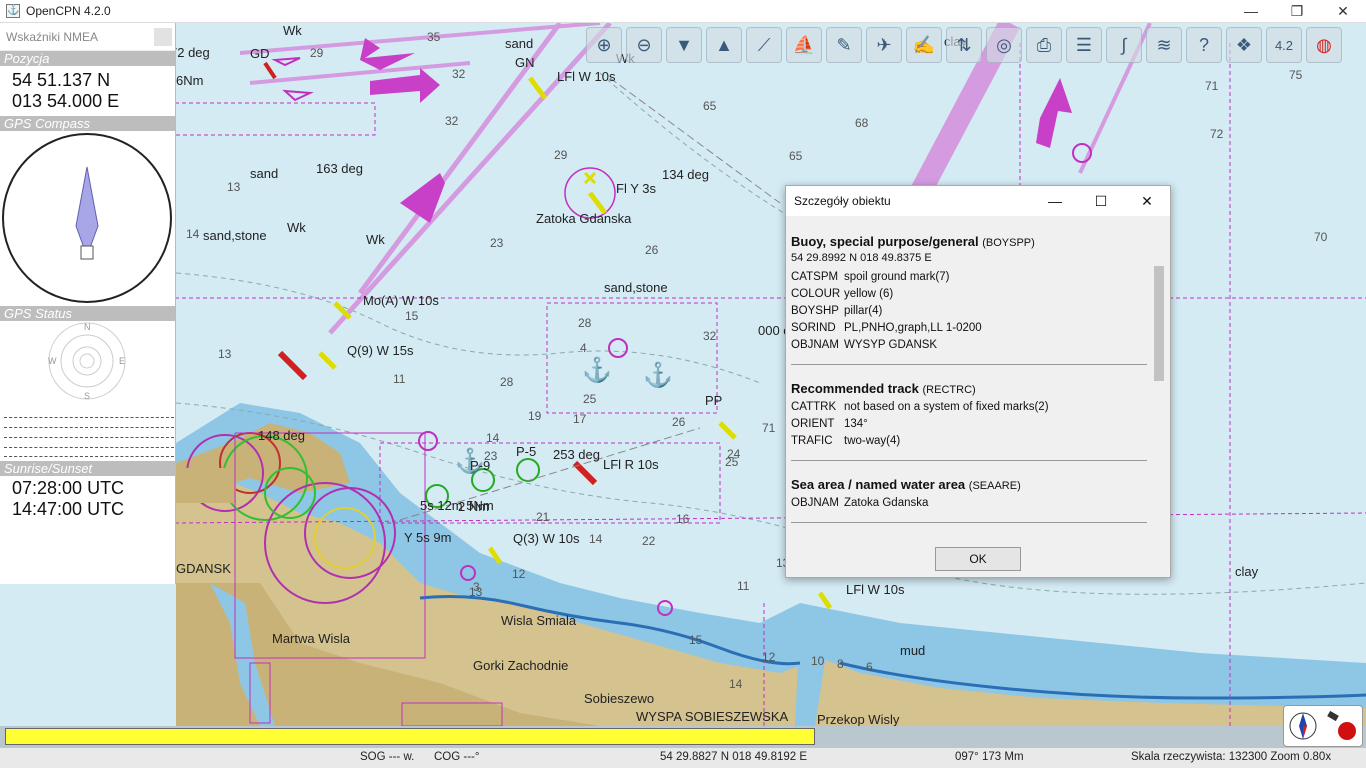 Image resolution: width=1366 pixels, height=768 pixels. I want to click on compass-dial, so click(87, 218).